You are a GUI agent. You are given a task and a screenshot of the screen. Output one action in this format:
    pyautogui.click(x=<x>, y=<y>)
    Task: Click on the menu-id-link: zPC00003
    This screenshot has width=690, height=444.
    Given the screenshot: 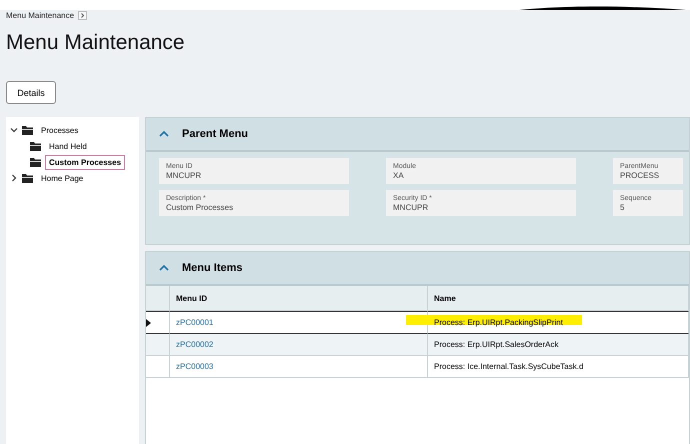 What is the action you would take?
    pyautogui.click(x=195, y=366)
    